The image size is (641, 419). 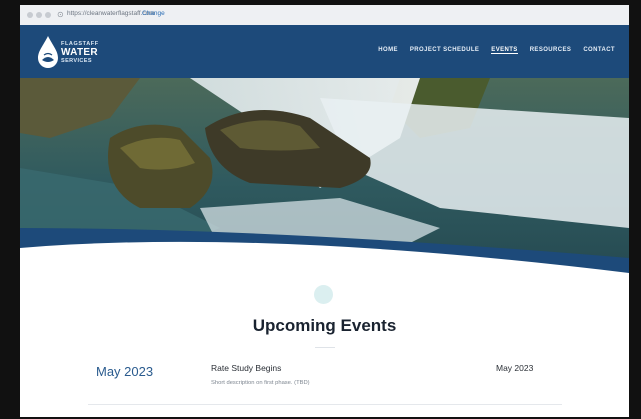 What do you see at coordinates (246, 368) in the screenshot?
I see `event-title: Rate Study Begins` at bounding box center [246, 368].